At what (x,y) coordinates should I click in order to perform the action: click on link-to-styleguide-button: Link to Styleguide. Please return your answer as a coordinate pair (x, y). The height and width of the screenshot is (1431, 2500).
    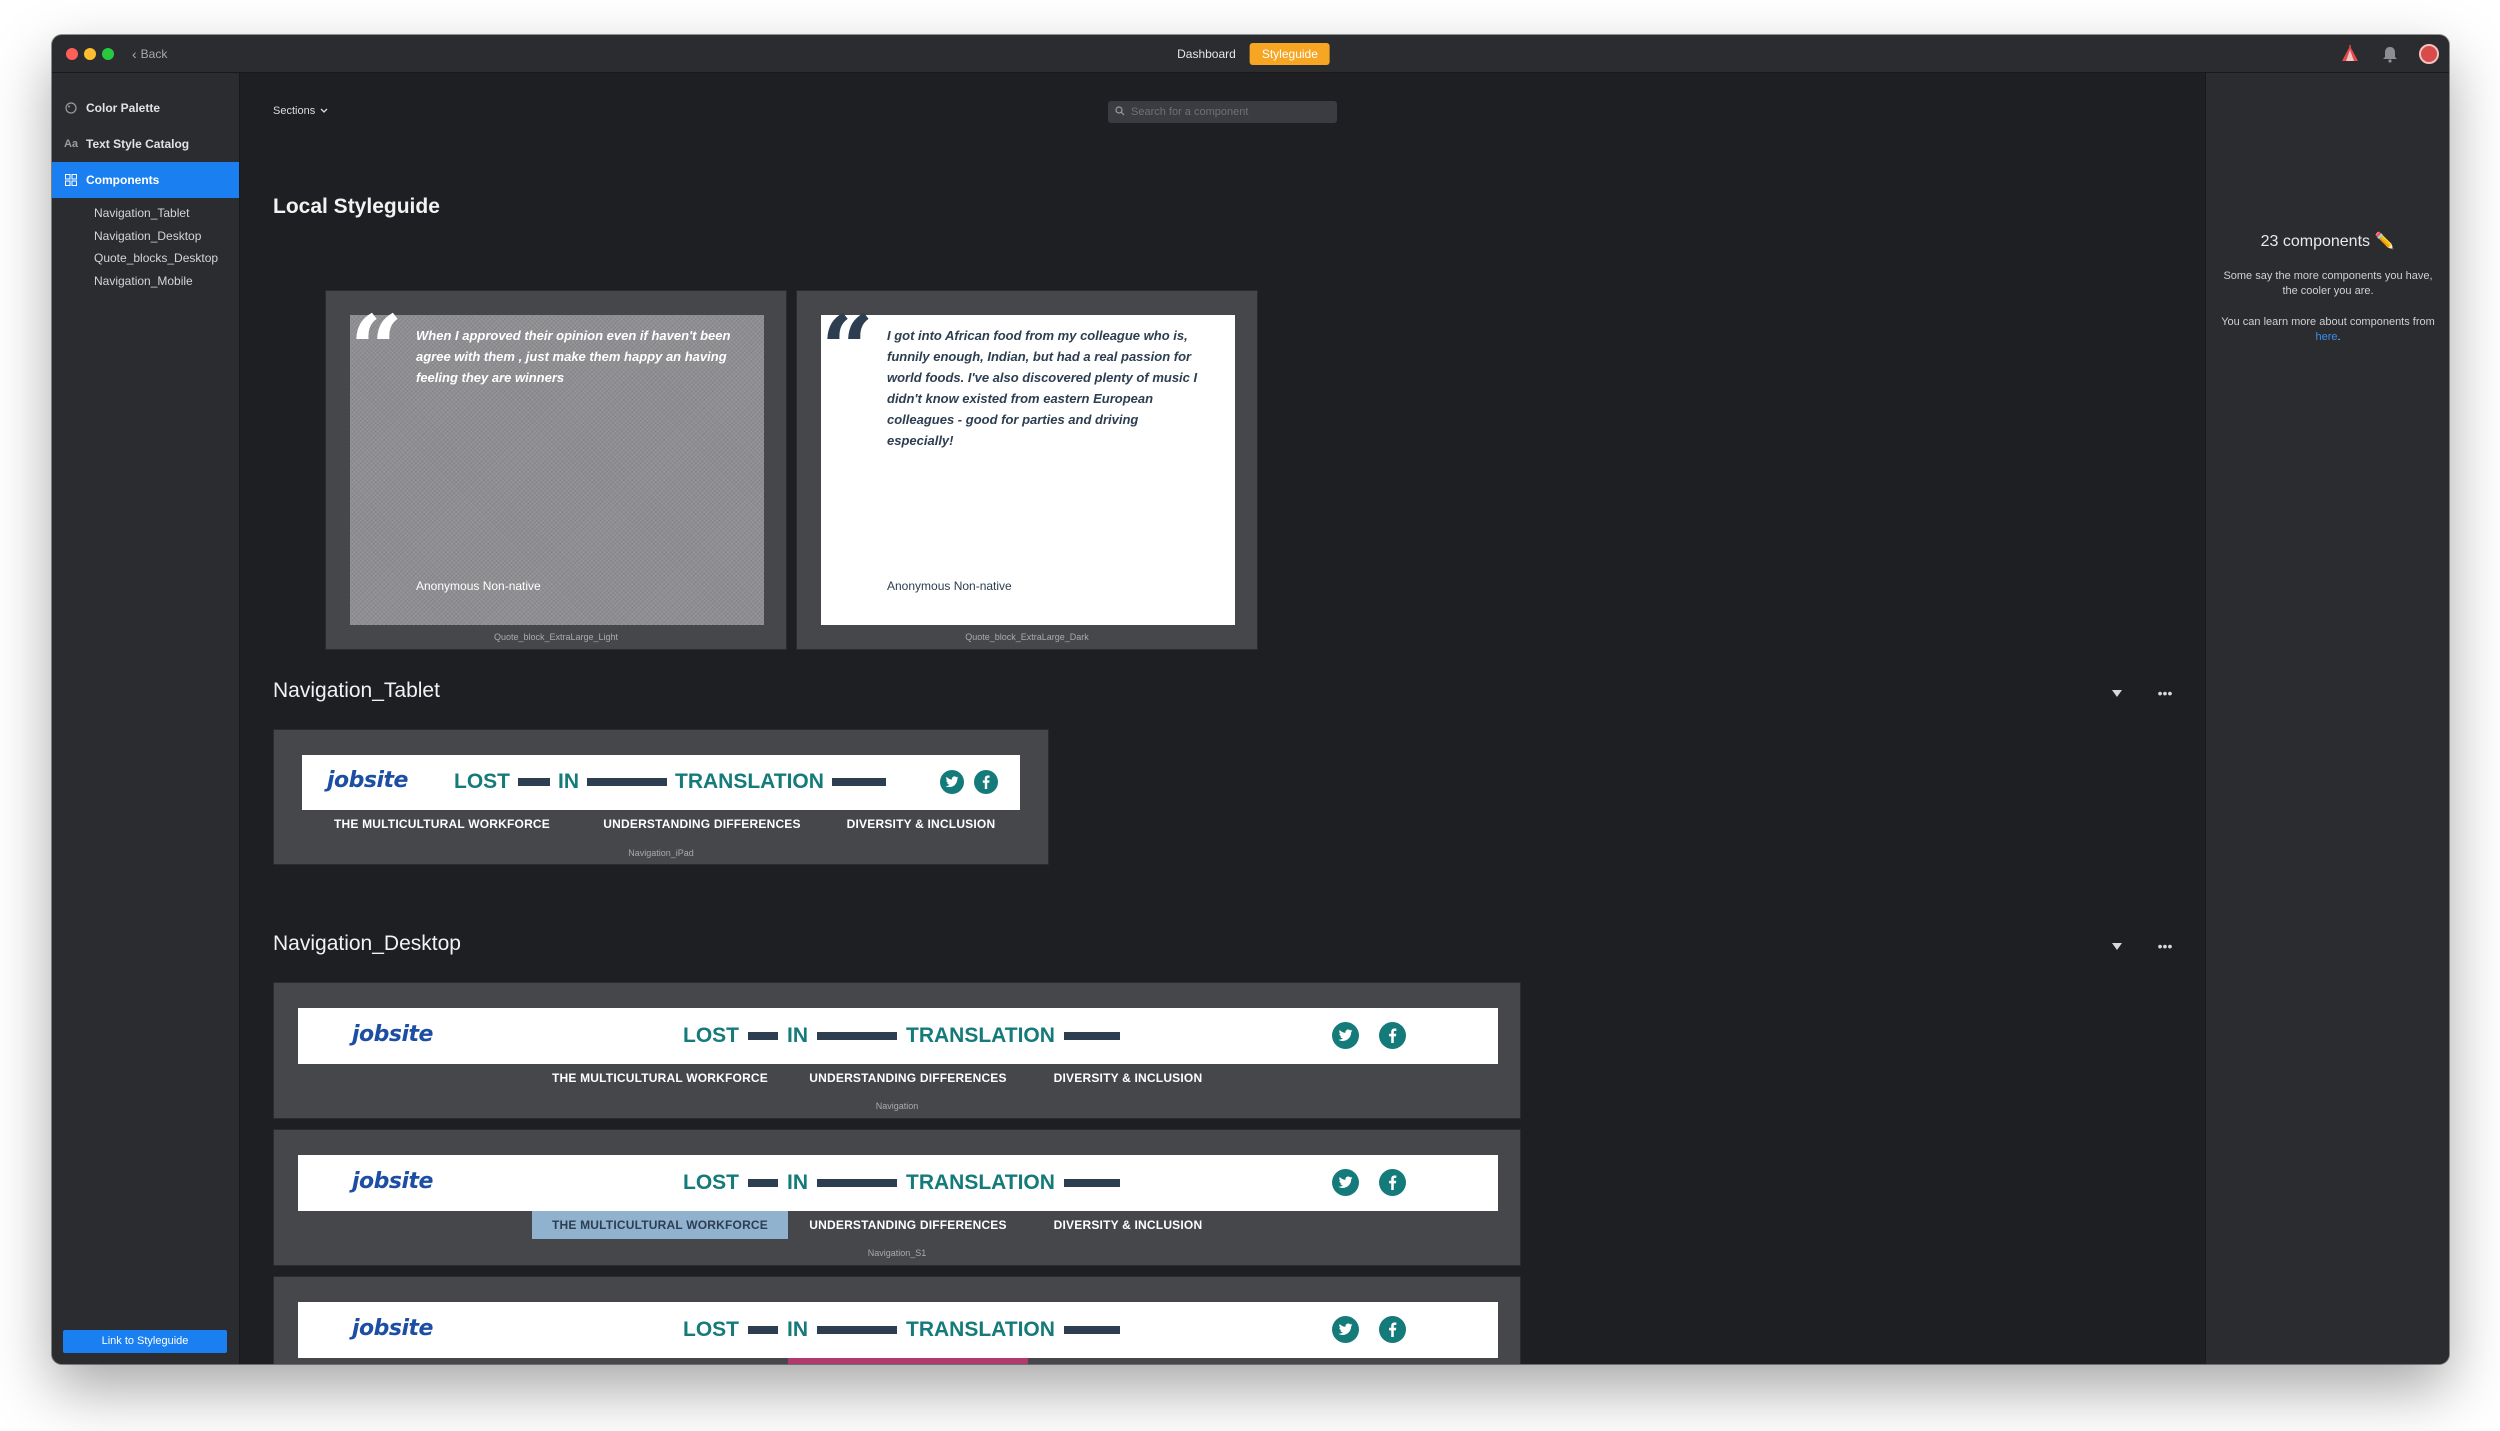
    Looking at the image, I should click on (145, 1341).